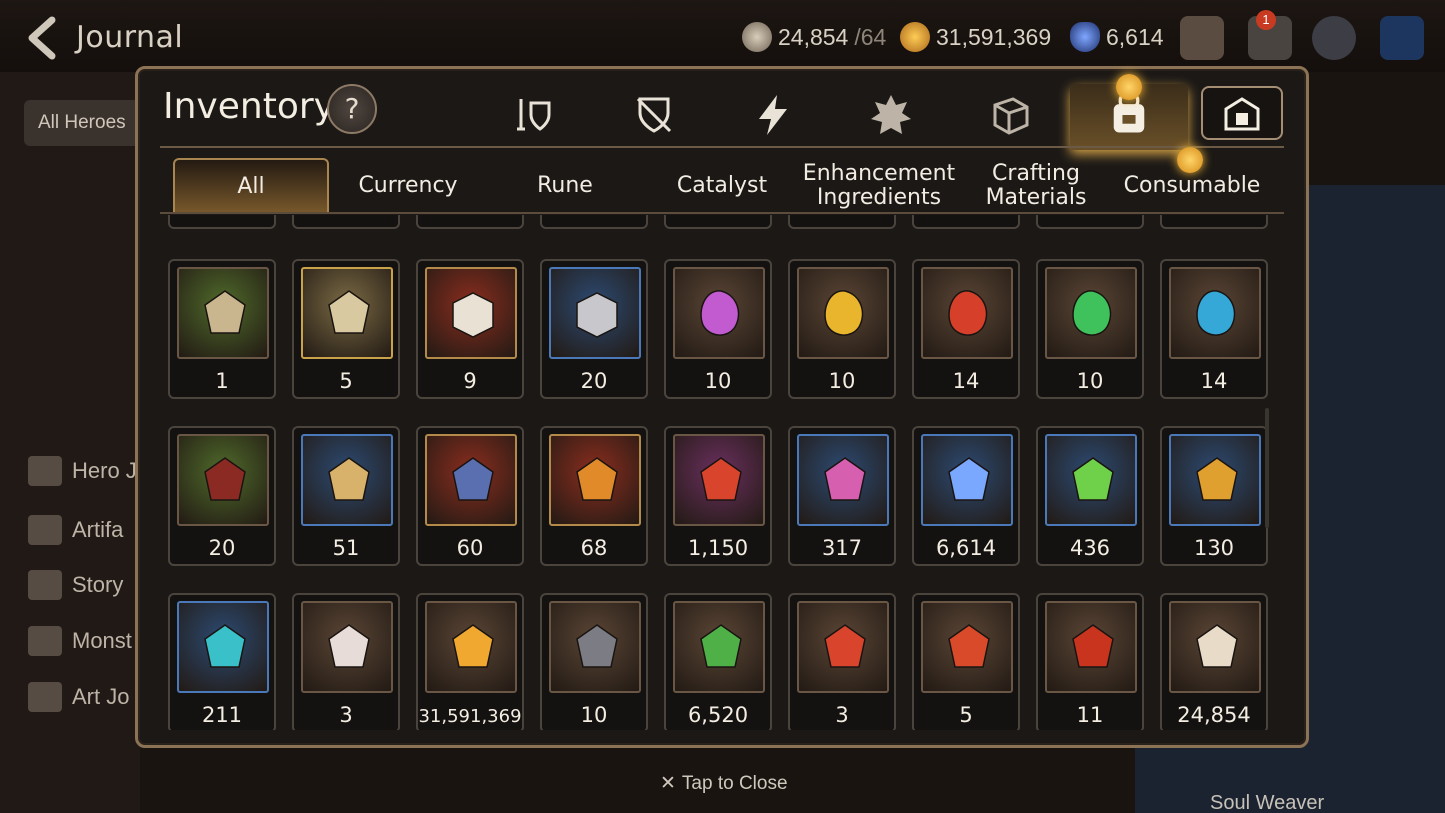  Describe the element at coordinates (966, 496) in the screenshot. I see `inventory-slot: 6,614` at that location.